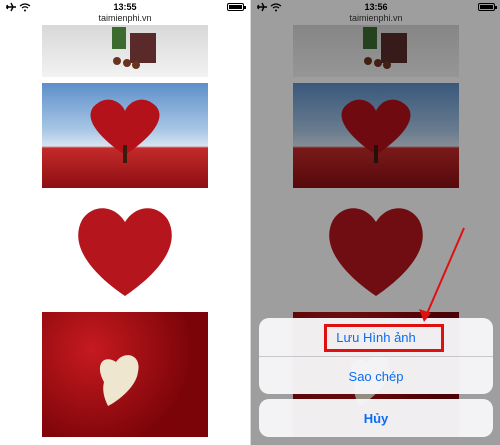 The image size is (500, 445). I want to click on photo-rose-heart, so click(125, 249).